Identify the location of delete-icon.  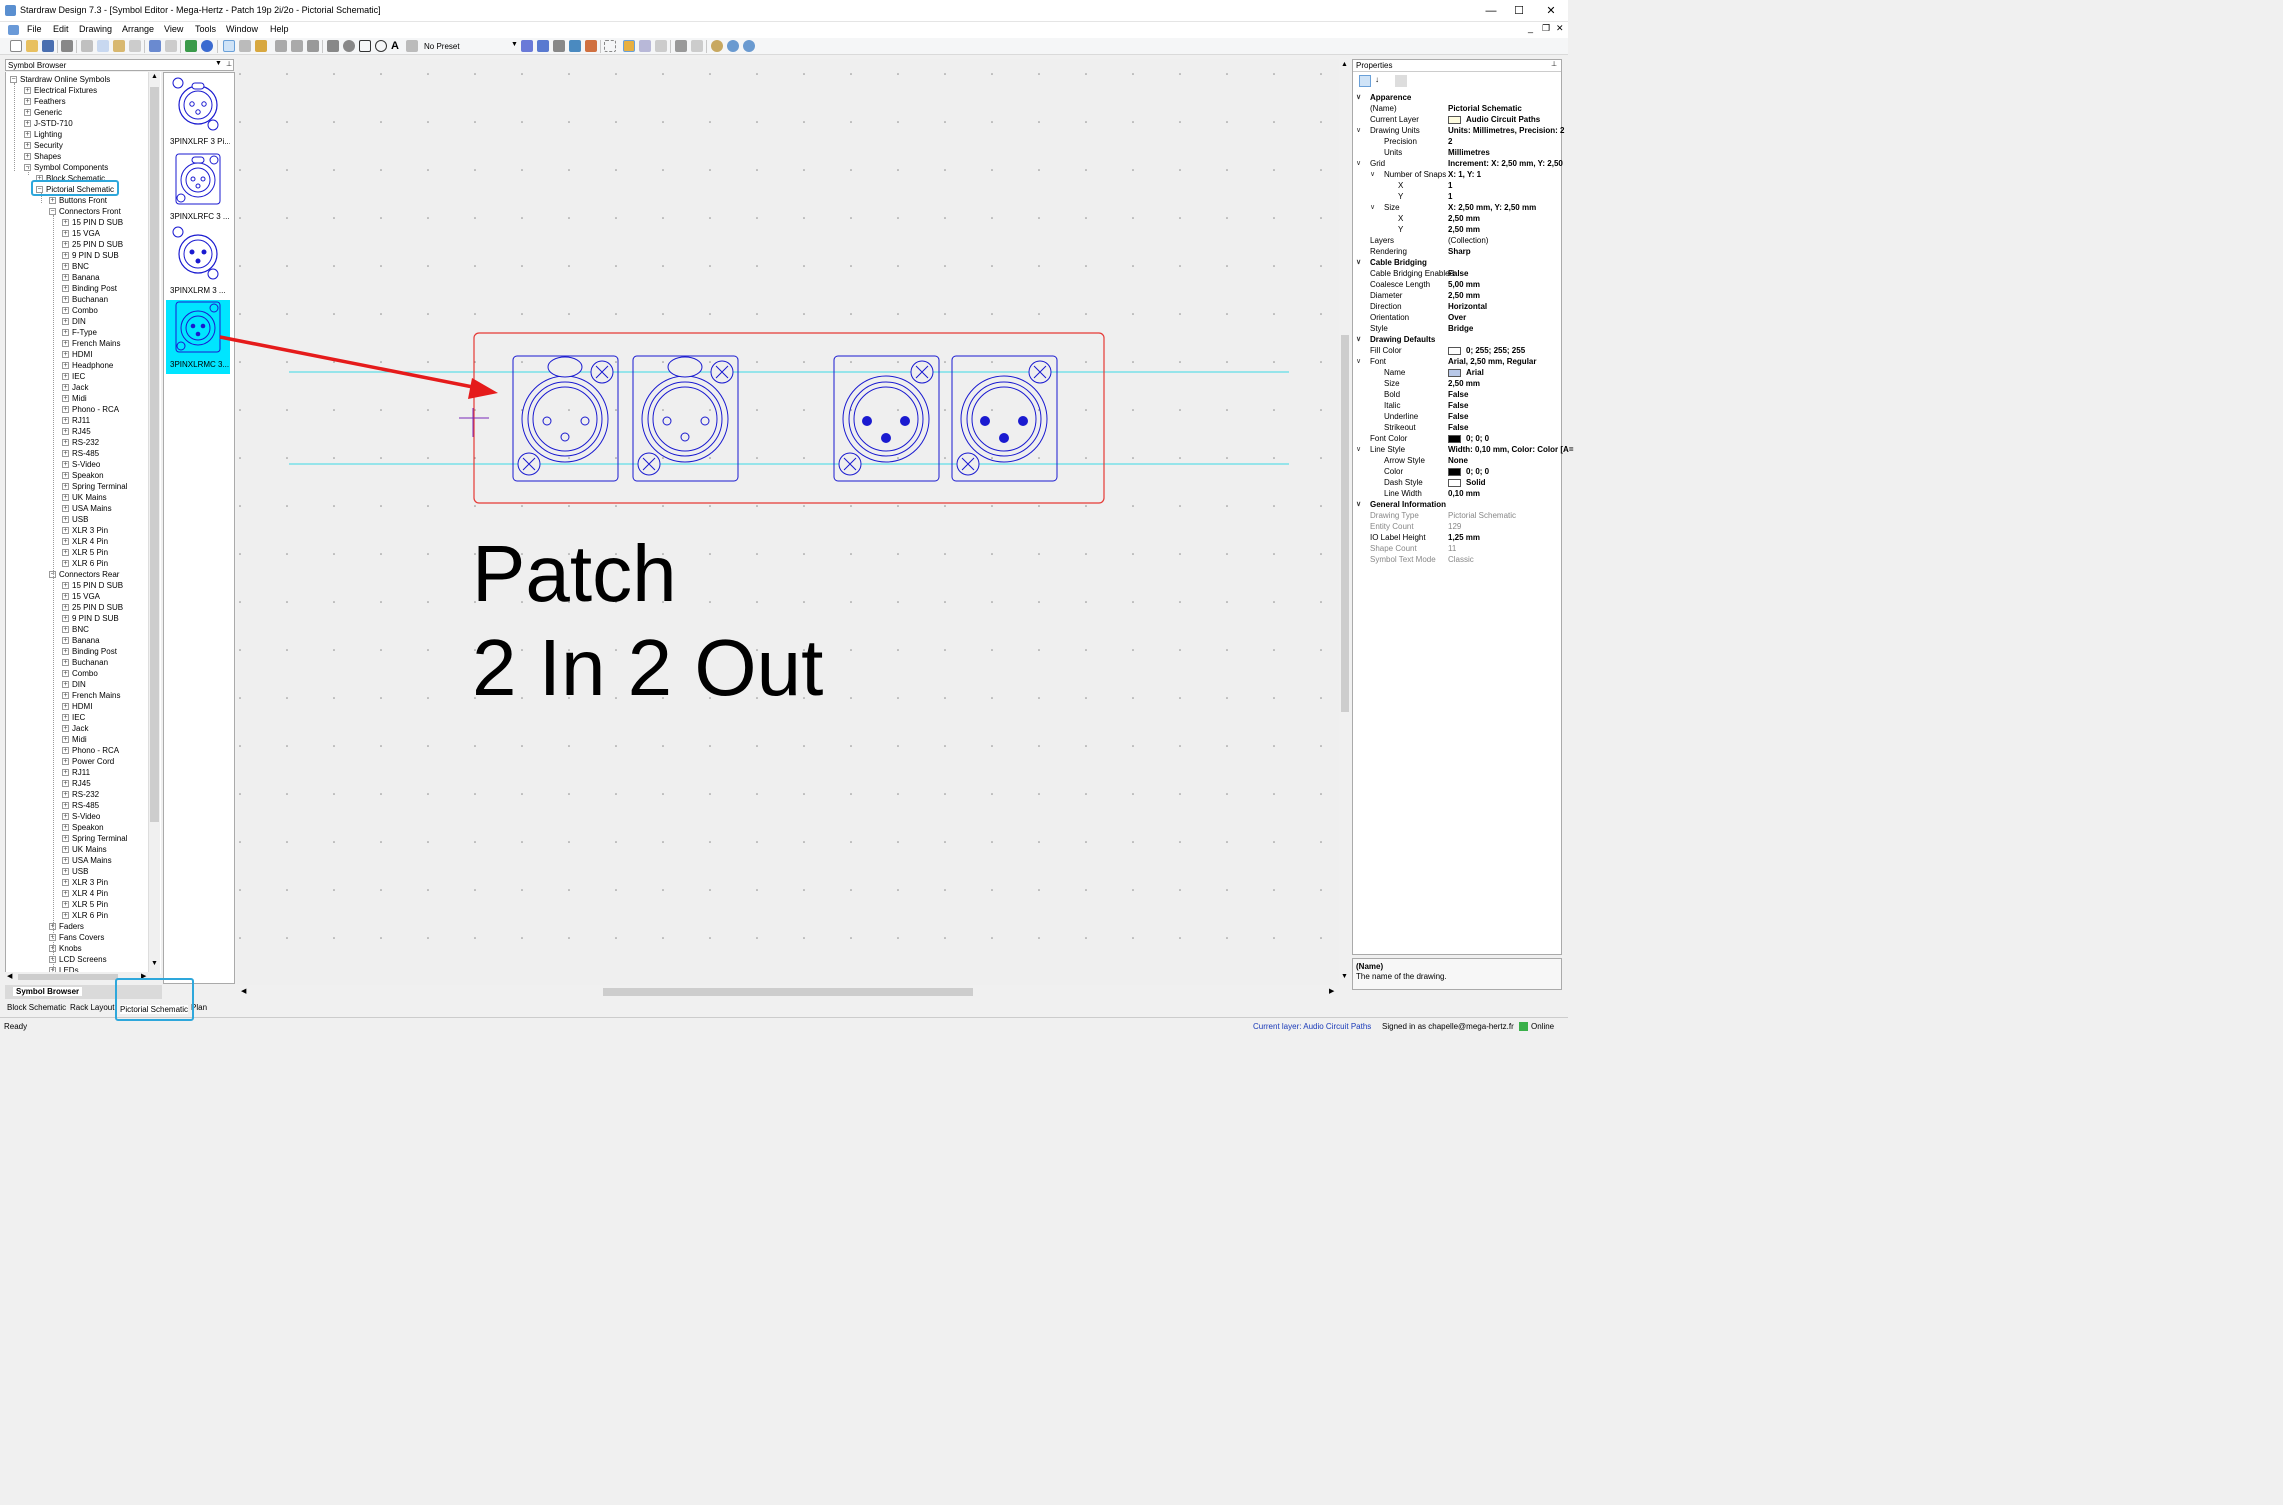
(135, 46).